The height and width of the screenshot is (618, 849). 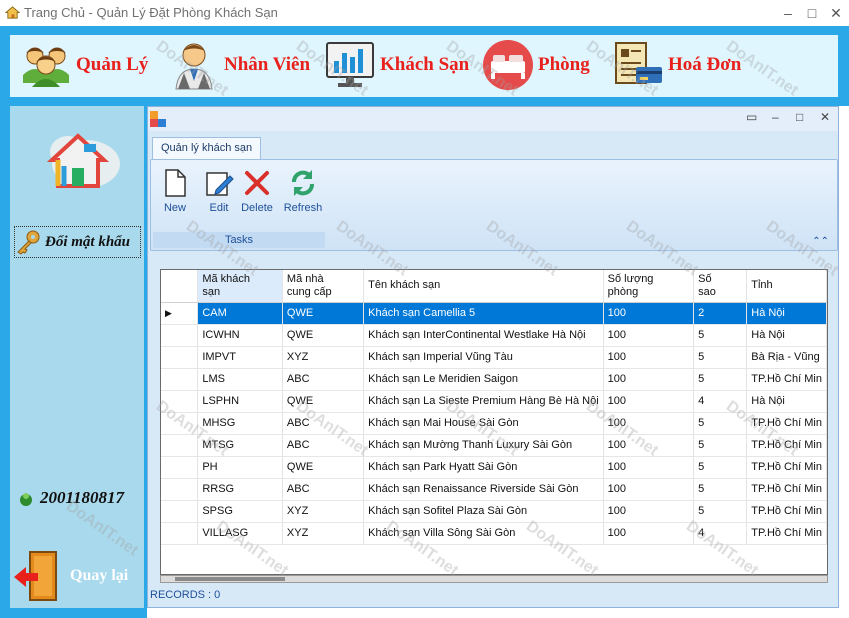 I want to click on minimize-button: –, so click(x=788, y=13).